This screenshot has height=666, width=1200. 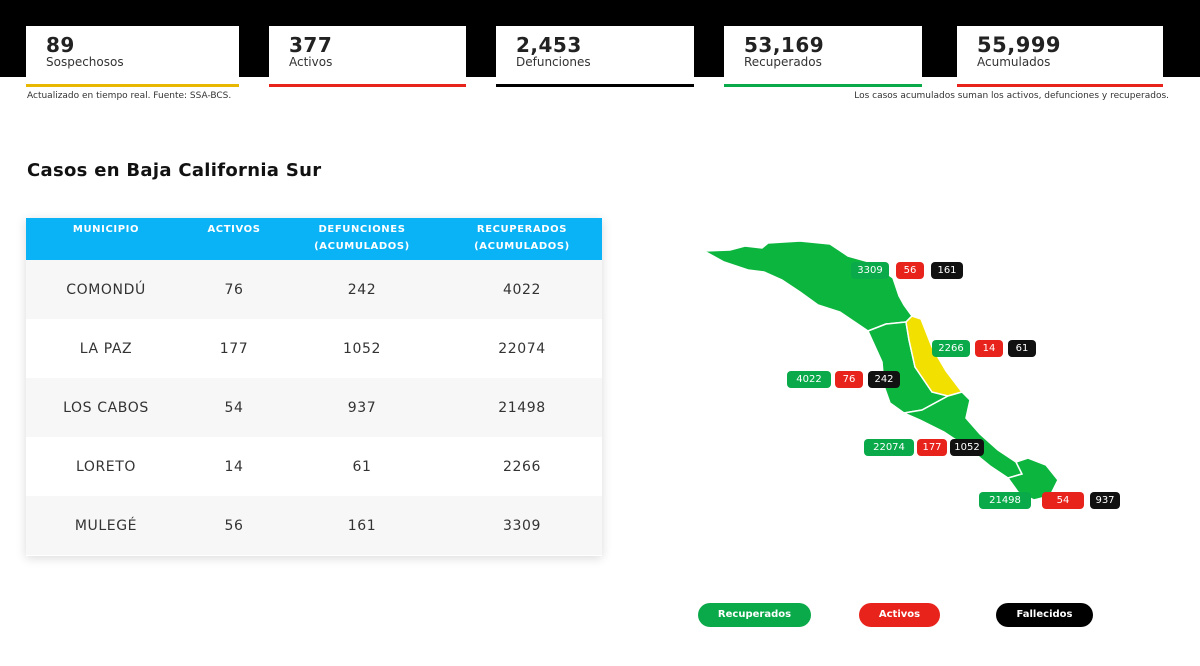 What do you see at coordinates (932, 447) in the screenshot?
I see `map-pill-la-paz-activos: 177` at bounding box center [932, 447].